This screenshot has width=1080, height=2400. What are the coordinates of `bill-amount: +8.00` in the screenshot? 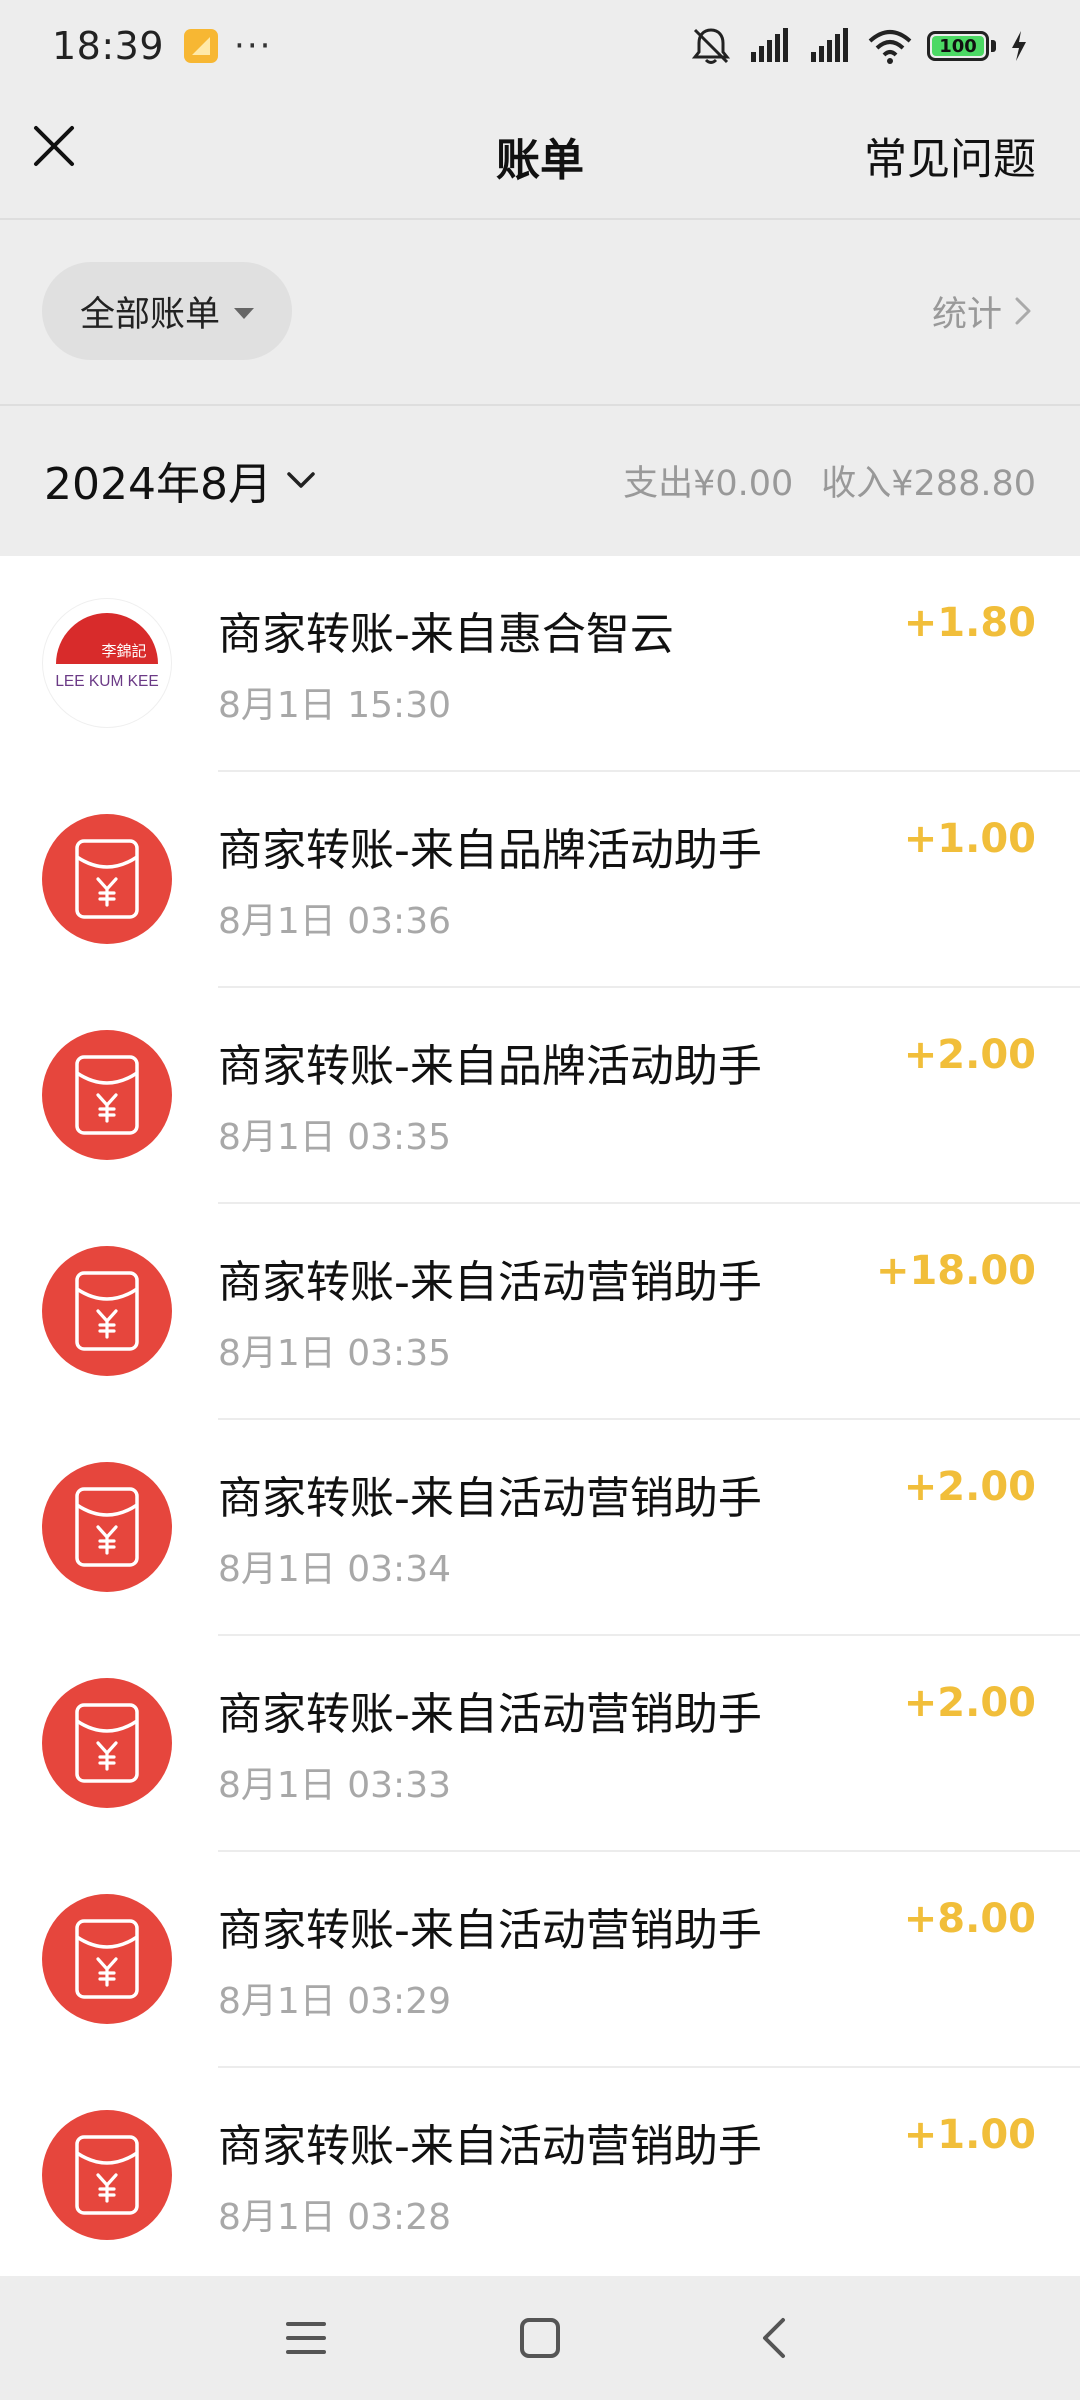 It's located at (969, 1919).